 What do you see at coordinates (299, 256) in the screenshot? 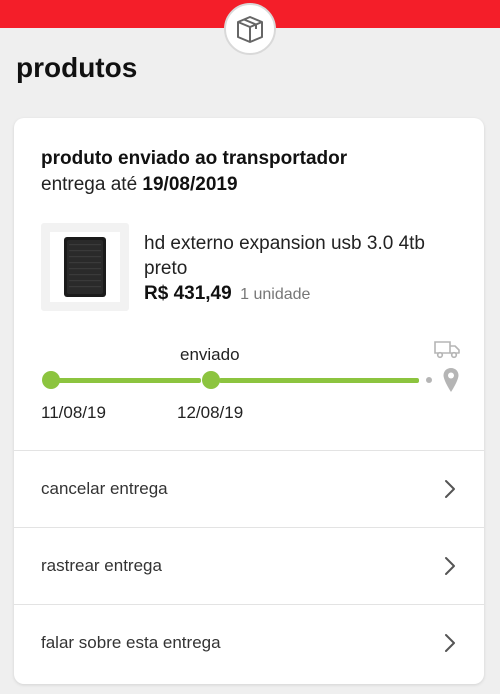
I see `product-name: hd externo expansion usb 3.0 4tb preto` at bounding box center [299, 256].